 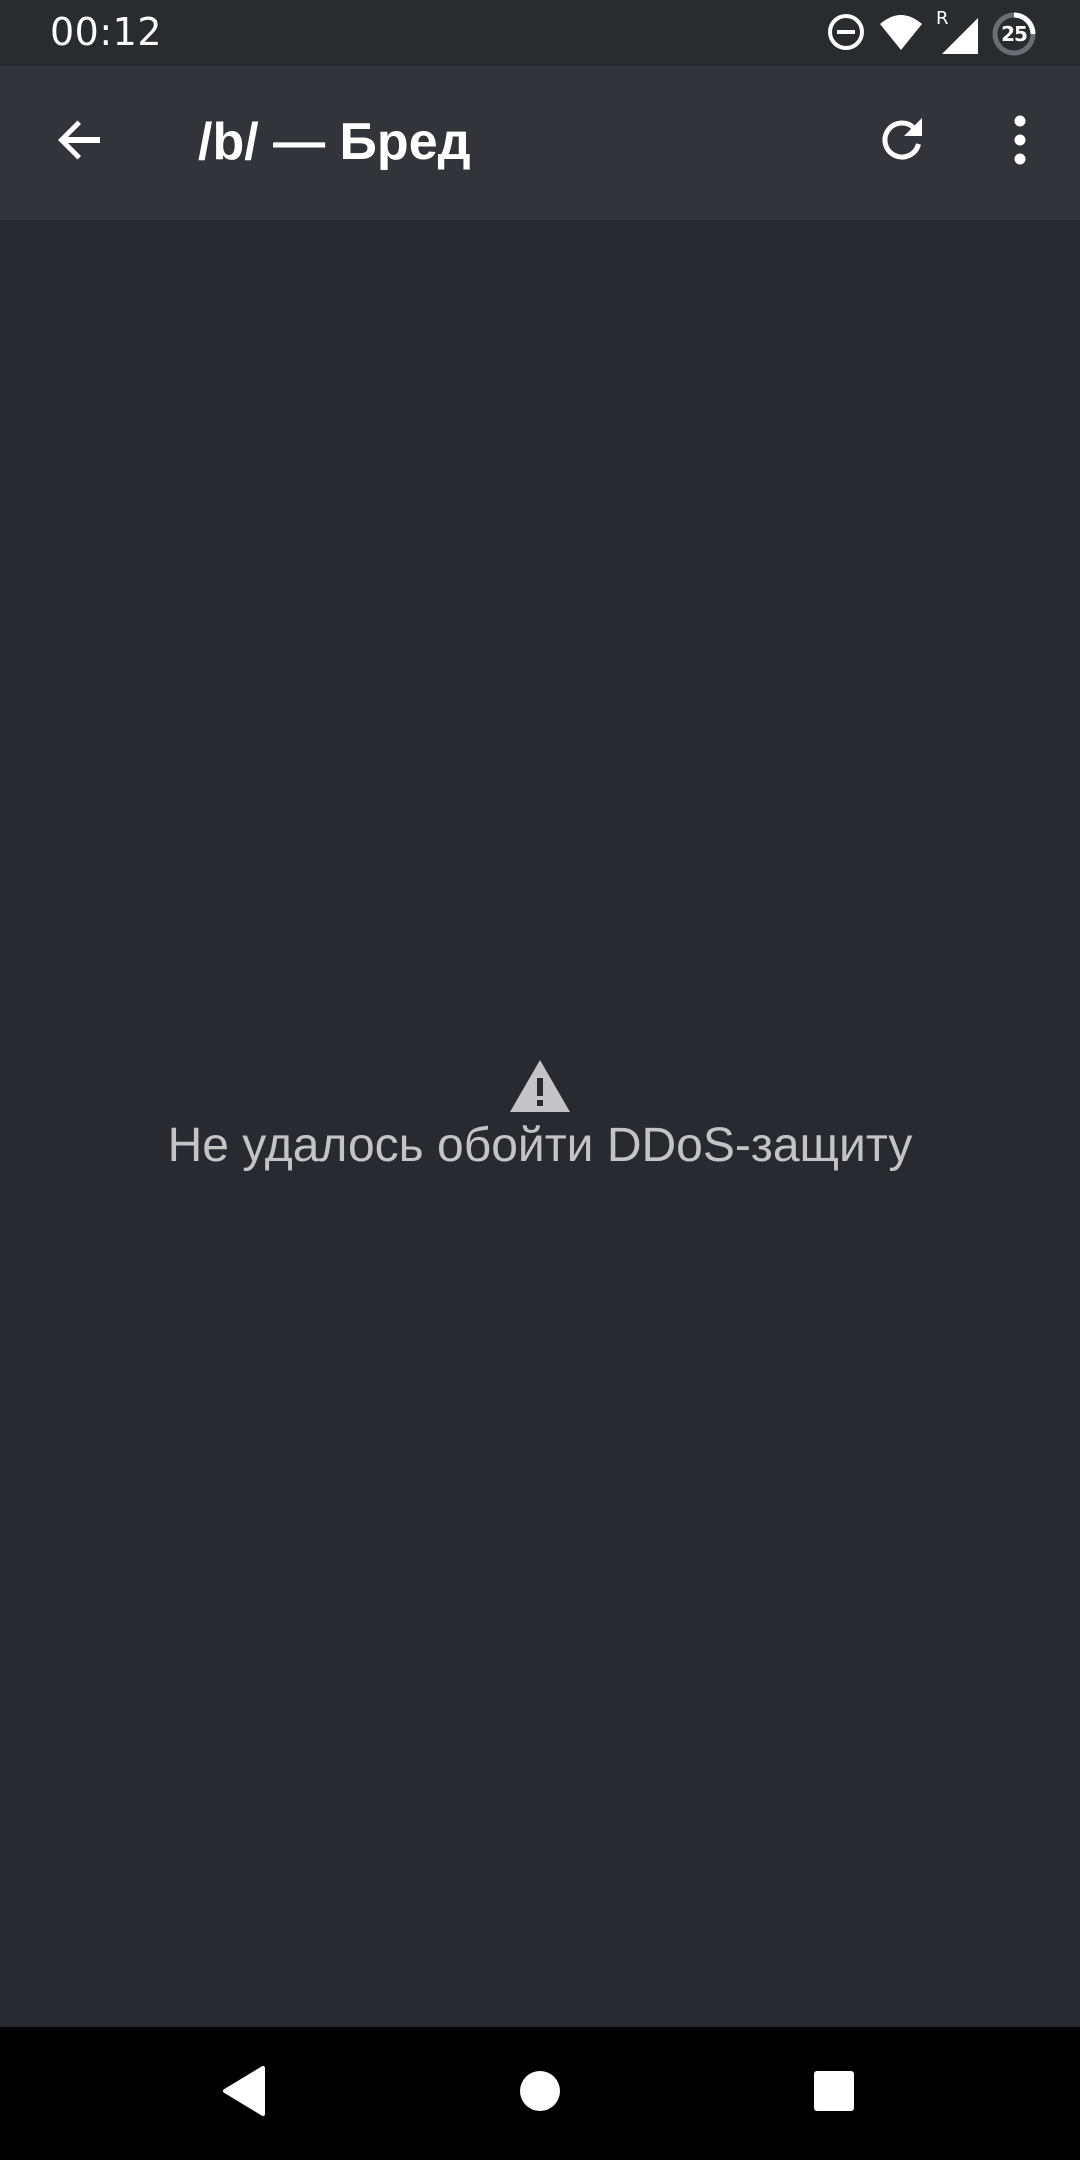 What do you see at coordinates (958, 32) in the screenshot?
I see `cell-signal-icon: R` at bounding box center [958, 32].